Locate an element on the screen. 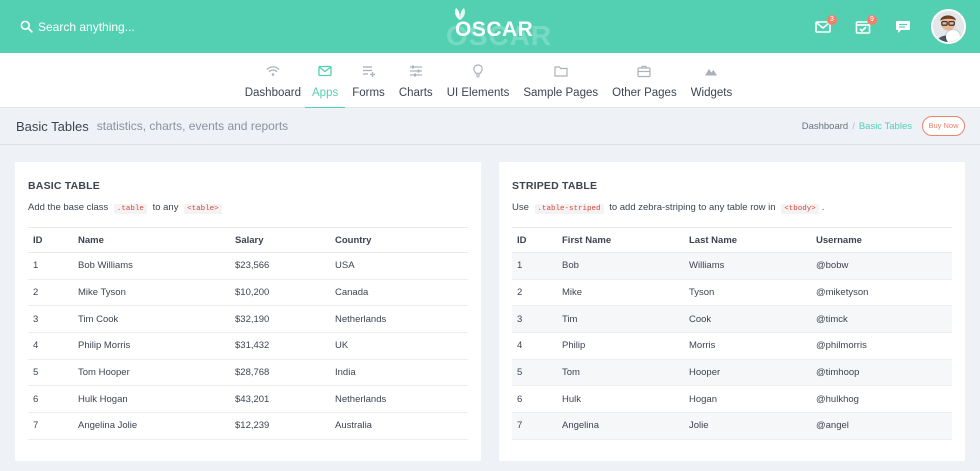 This screenshot has height=471, width=980. nav-label: Widgets is located at coordinates (711, 93).